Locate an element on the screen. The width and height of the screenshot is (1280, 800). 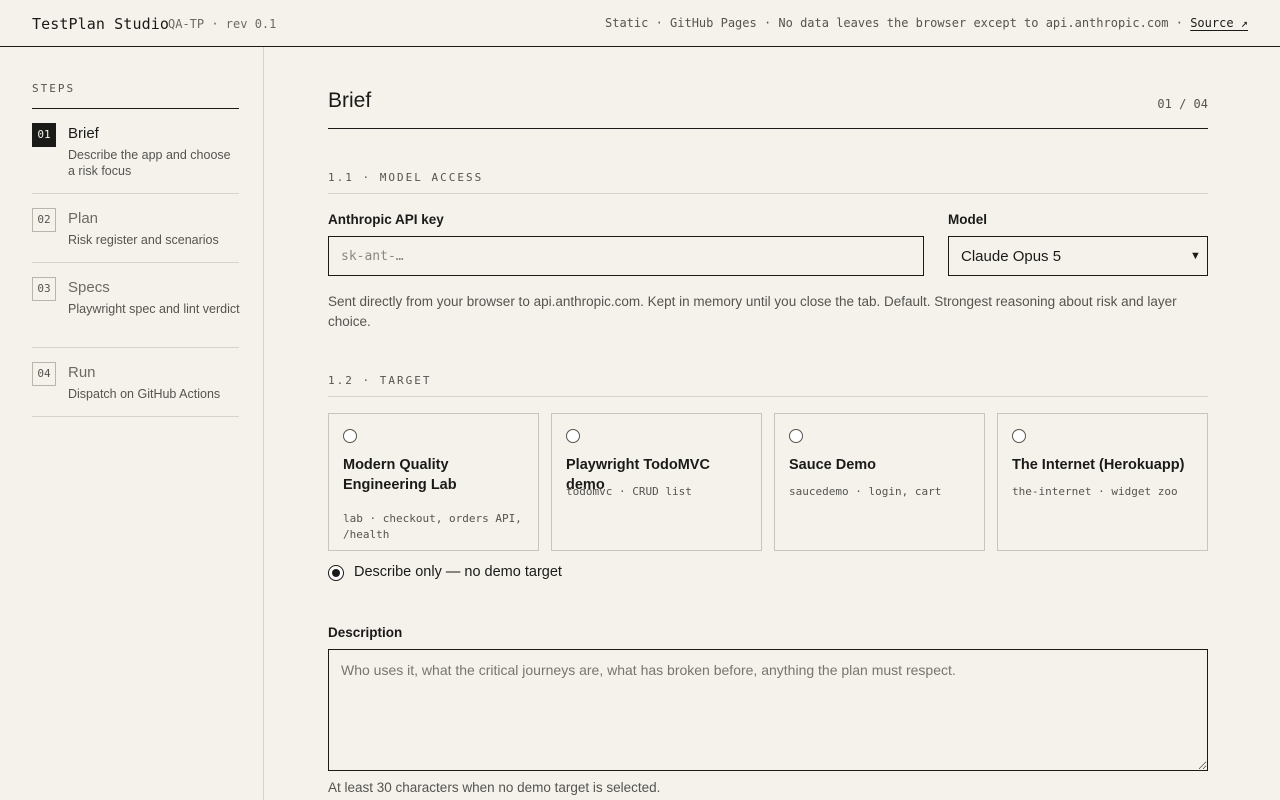
describe-only-radio is located at coordinates (336, 573).